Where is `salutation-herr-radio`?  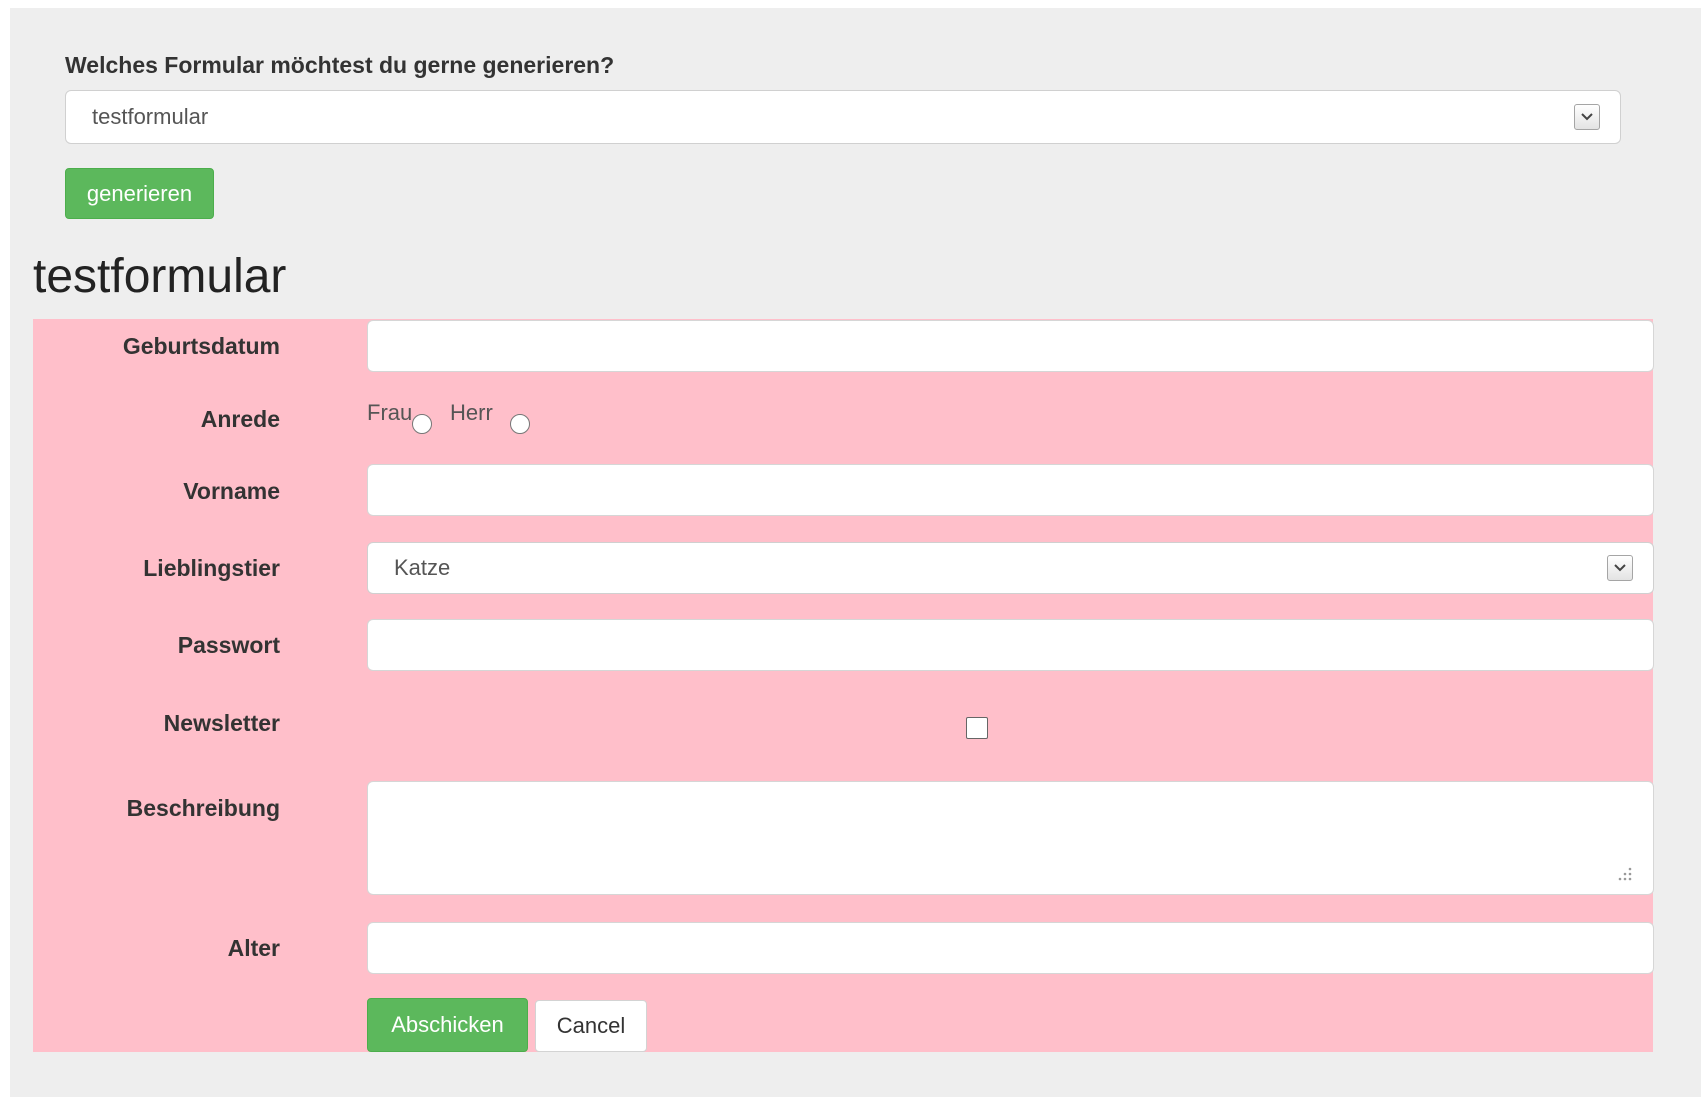
salutation-herr-radio is located at coordinates (520, 424).